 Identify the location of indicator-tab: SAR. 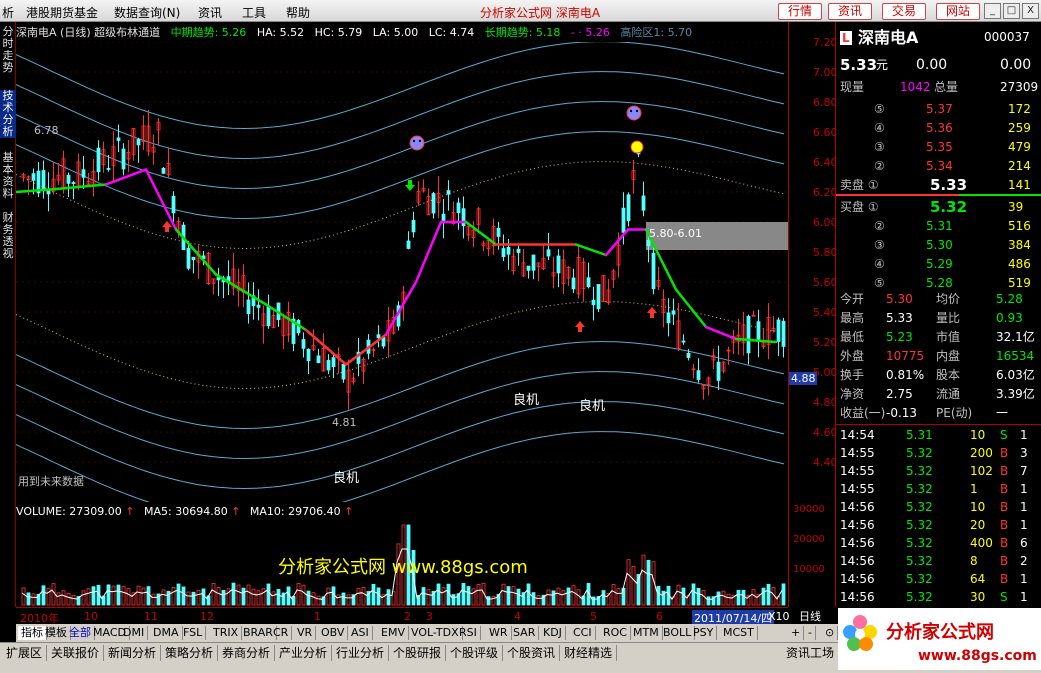
(525, 633).